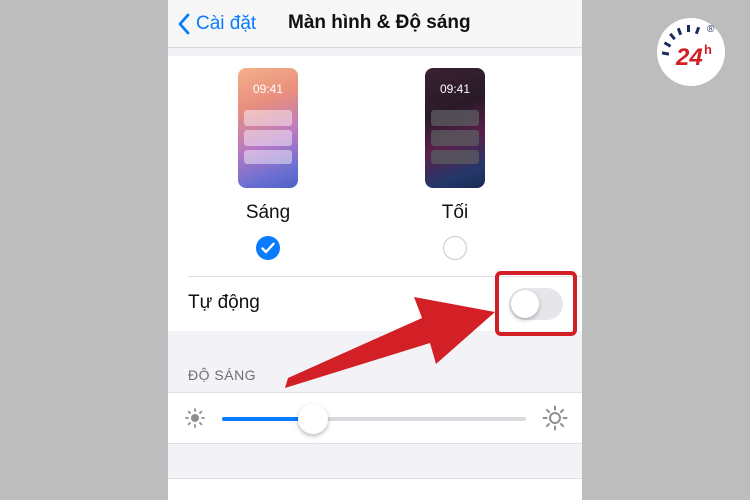 This screenshot has height=500, width=750. I want to click on brand-logo: 24 h ®, so click(691, 52).